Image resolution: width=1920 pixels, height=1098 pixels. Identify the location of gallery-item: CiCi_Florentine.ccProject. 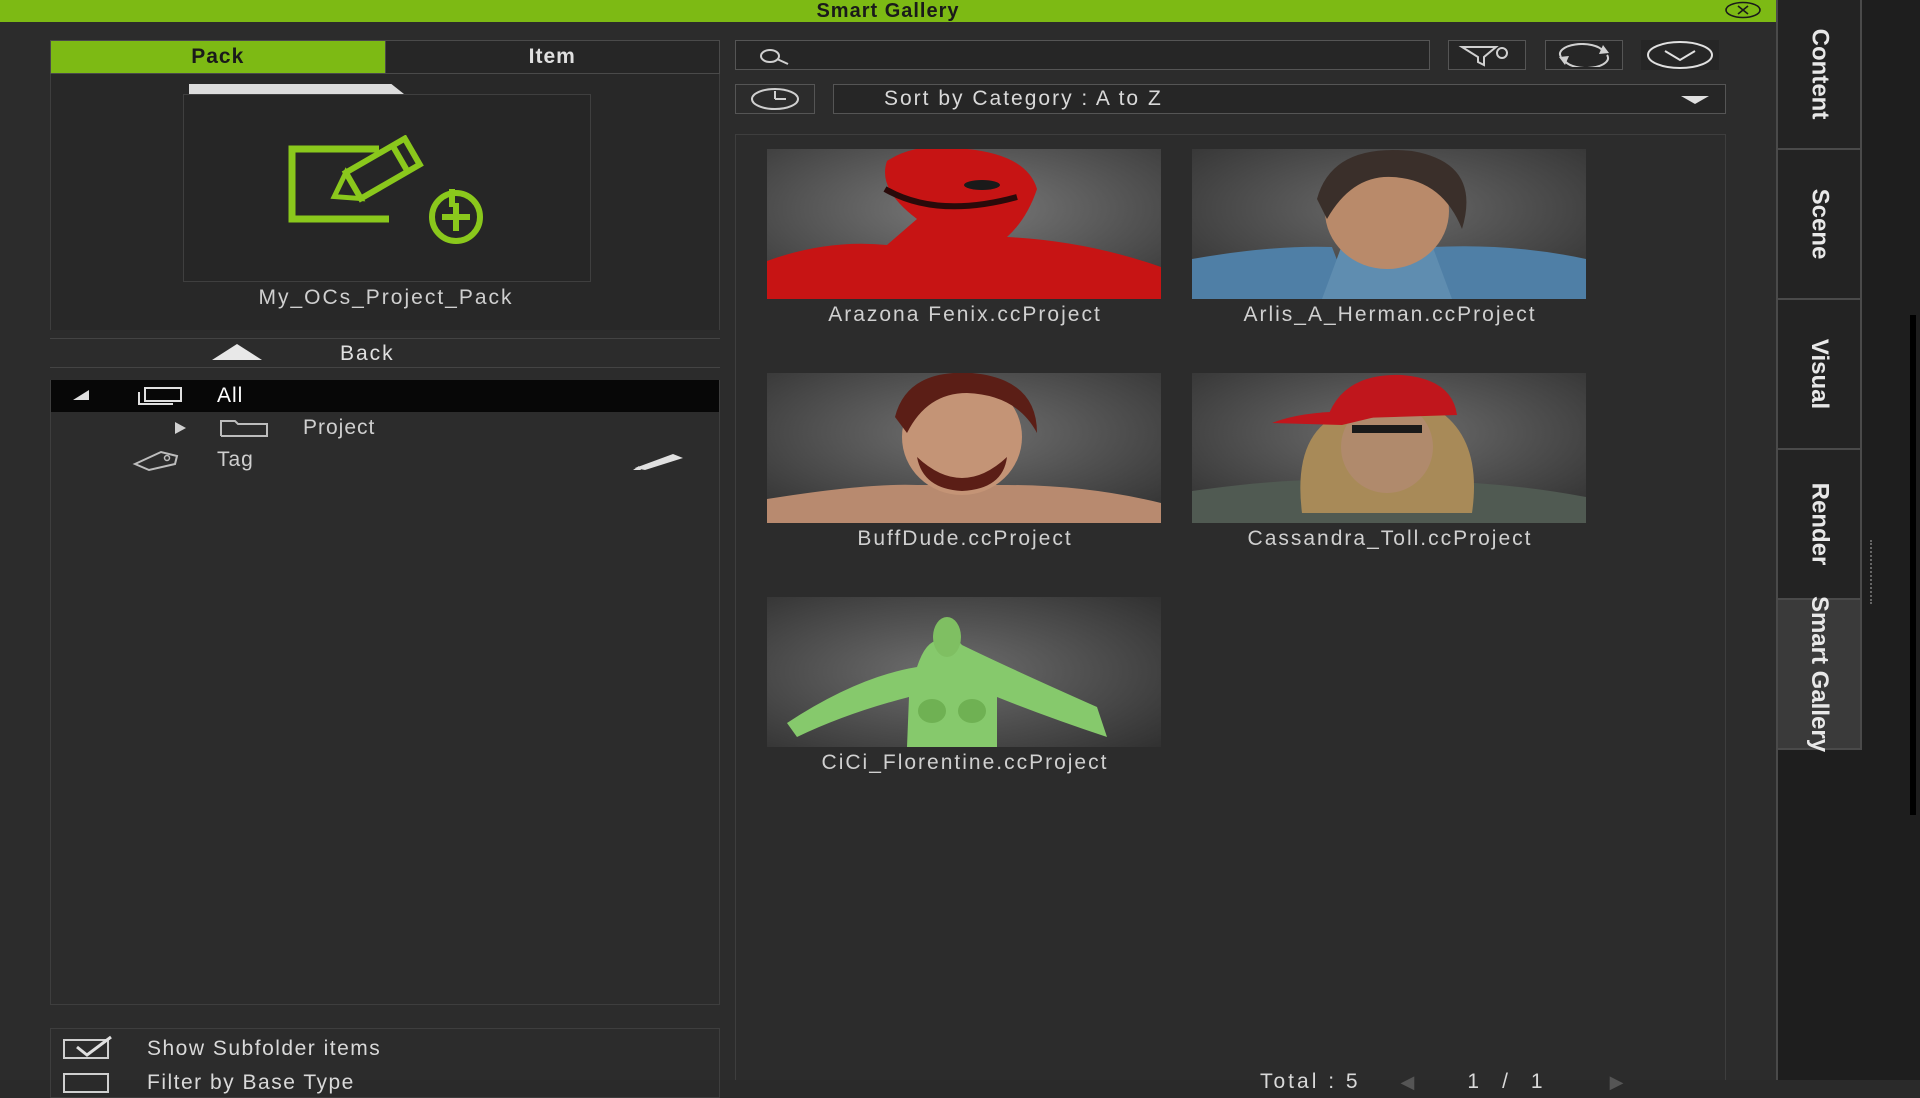
(965, 685).